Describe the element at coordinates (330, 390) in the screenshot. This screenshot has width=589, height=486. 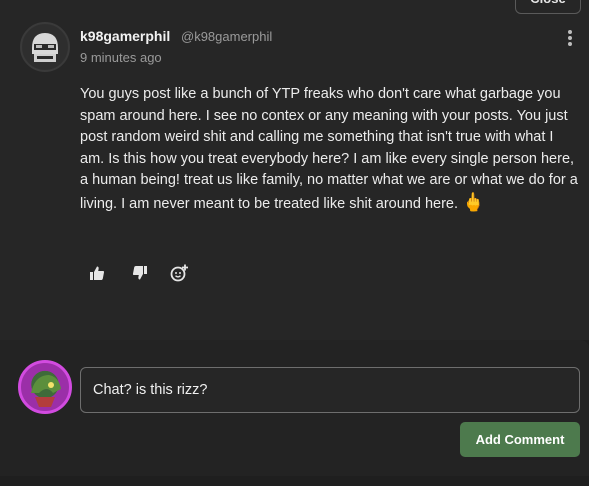
I see `comment-input` at that location.